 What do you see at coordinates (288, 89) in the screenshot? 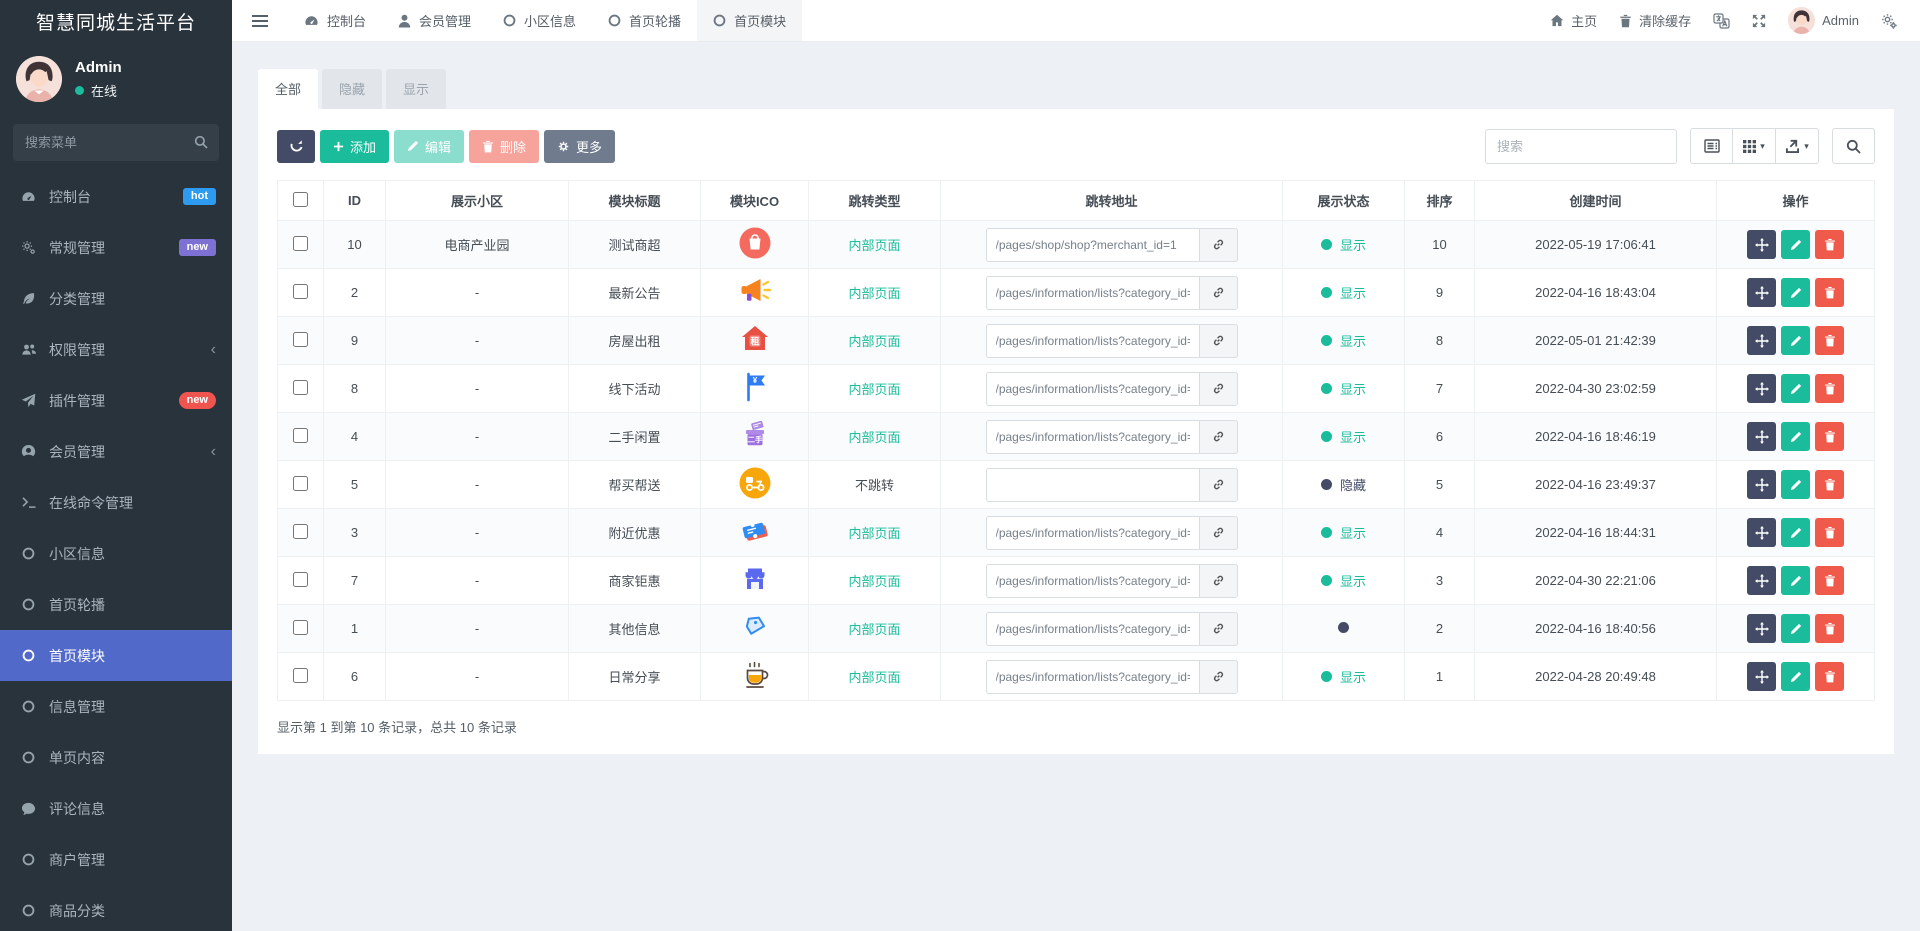
I see `filter-tab: 全部` at bounding box center [288, 89].